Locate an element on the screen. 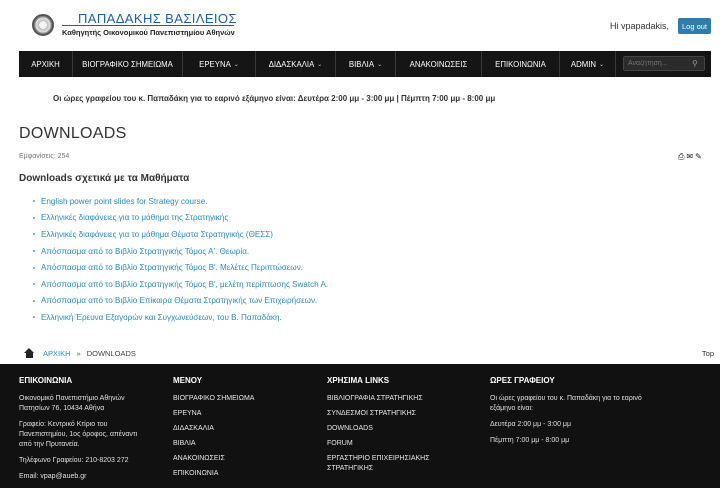  footer-menu-link: ΕΡΕΥΝΑ is located at coordinates (238, 414).